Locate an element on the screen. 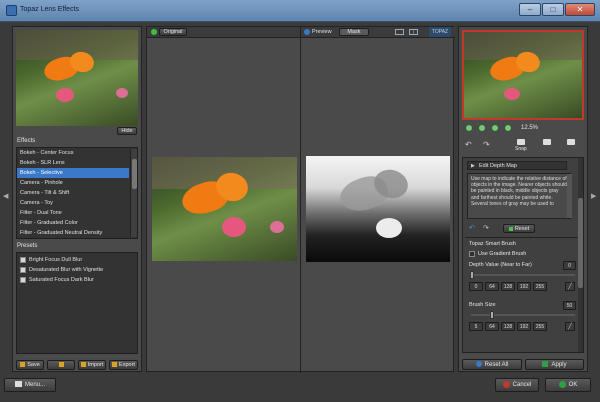  apply-button: Apply is located at coordinates (554, 364).